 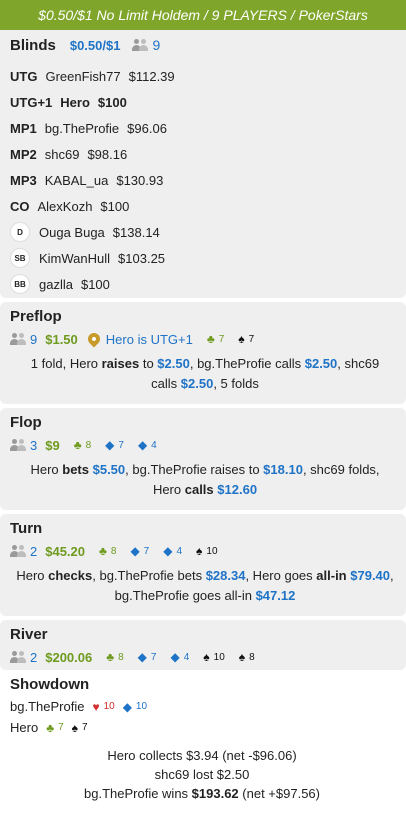 What do you see at coordinates (109, 469) in the screenshot?
I see `action-text: $5.50` at bounding box center [109, 469].